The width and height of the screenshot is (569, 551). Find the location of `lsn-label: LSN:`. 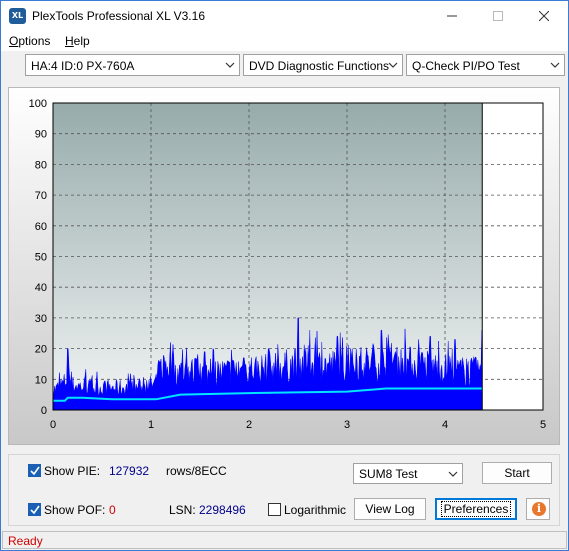

lsn-label: LSN: is located at coordinates (182, 510).